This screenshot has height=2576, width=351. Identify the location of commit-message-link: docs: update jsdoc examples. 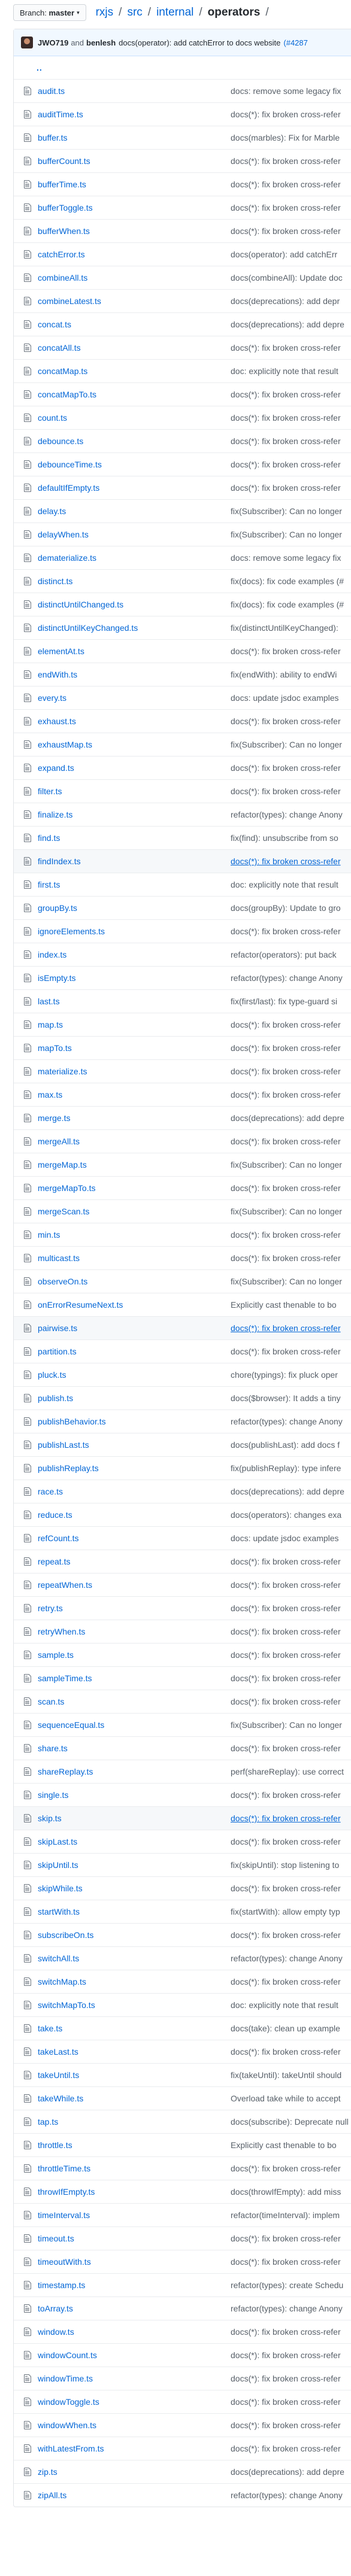
(285, 698).